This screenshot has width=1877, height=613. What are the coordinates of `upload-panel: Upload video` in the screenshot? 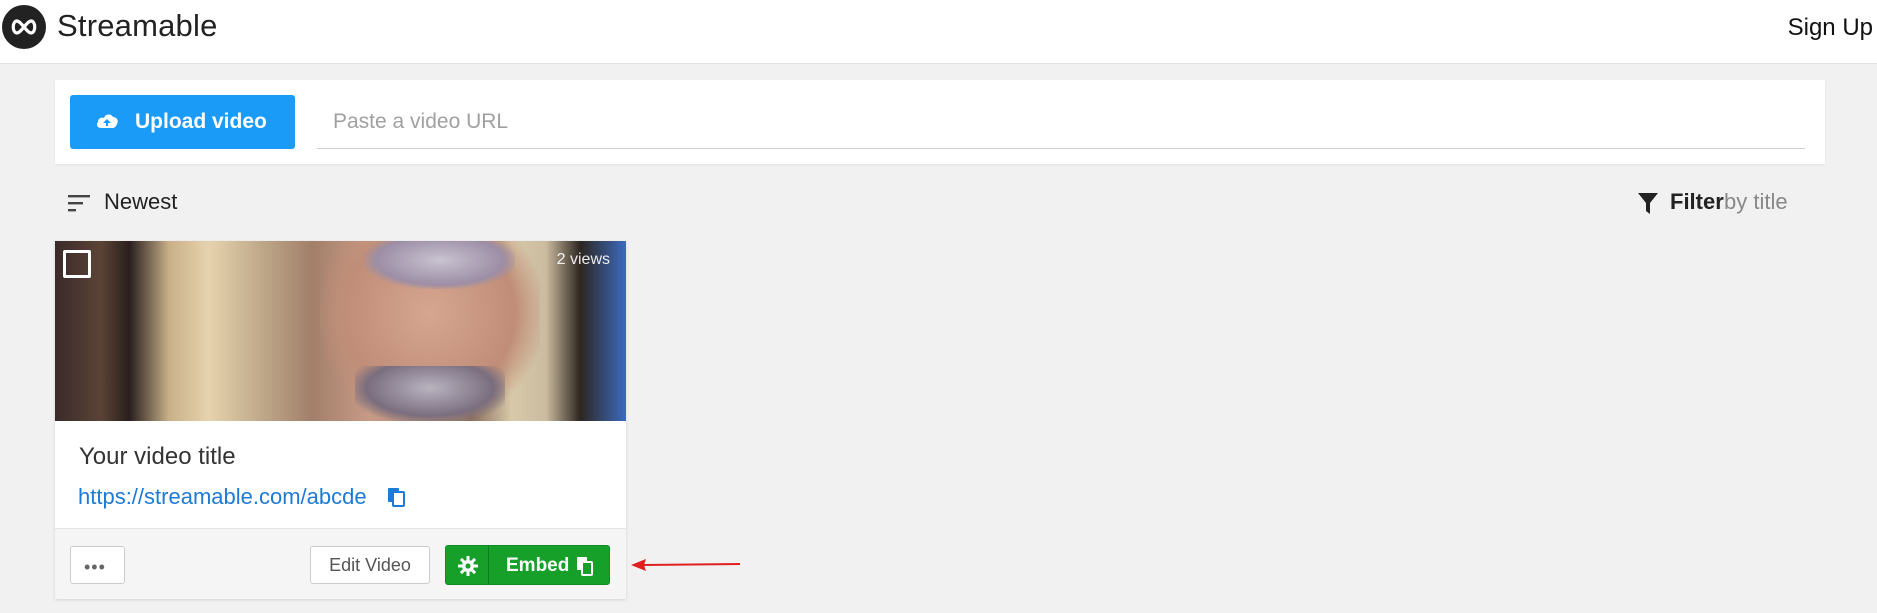 It's located at (940, 122).